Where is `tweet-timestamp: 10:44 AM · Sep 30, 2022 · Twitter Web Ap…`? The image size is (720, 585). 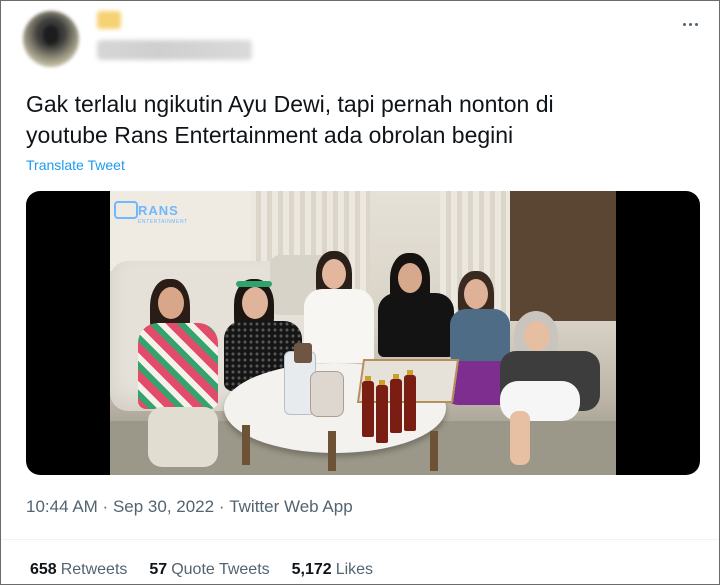
tweet-timestamp: 10:44 AM · Sep 30, 2022 · Twitter Web Ap… is located at coordinates (189, 507).